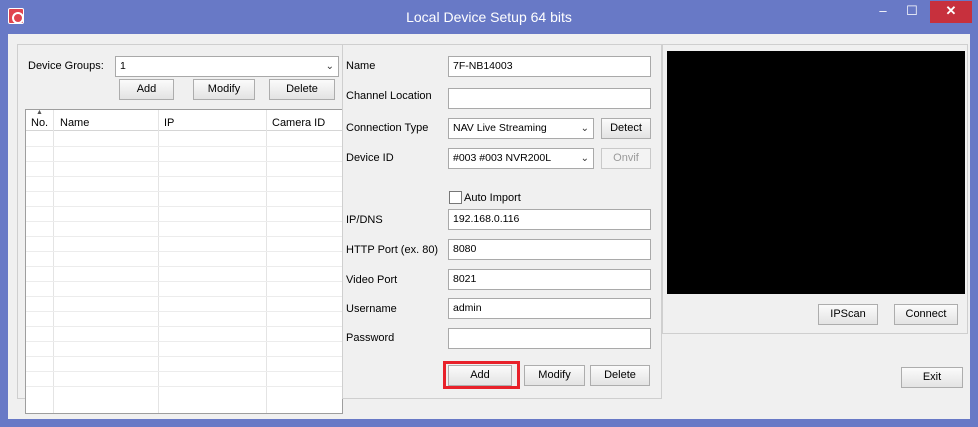 This screenshot has width=978, height=427. I want to click on channel-location-field, so click(549, 98).